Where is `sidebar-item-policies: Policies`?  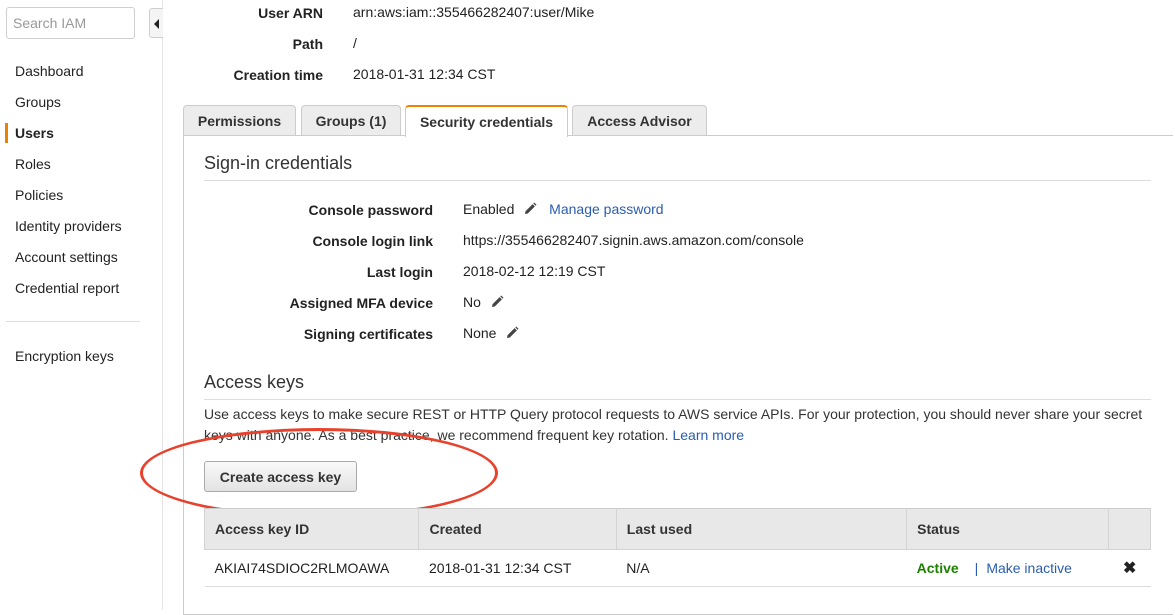 sidebar-item-policies: Policies is located at coordinates (81, 195).